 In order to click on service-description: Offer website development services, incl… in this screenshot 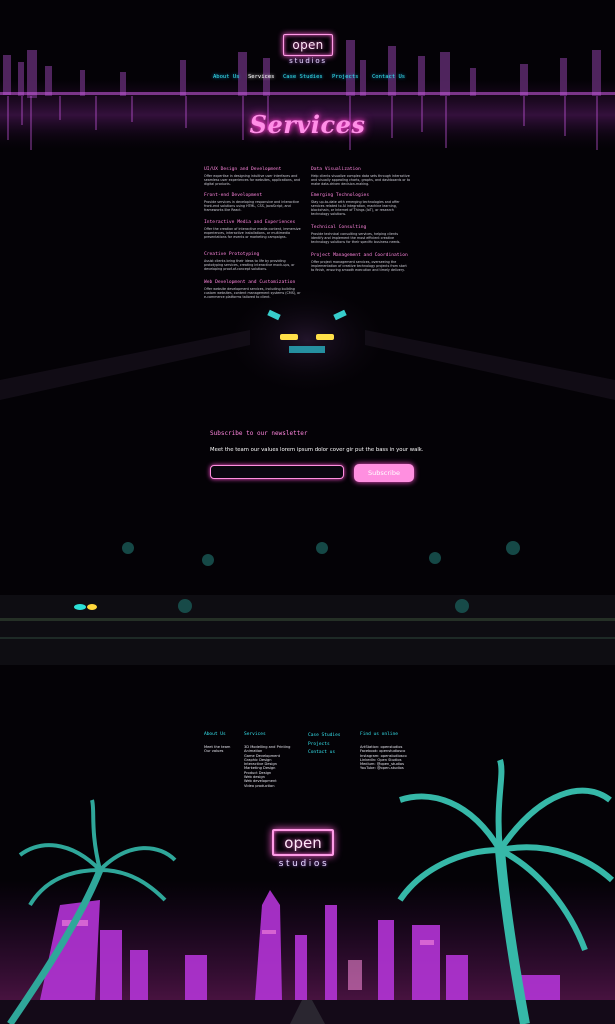, I will do `click(252, 292)`.